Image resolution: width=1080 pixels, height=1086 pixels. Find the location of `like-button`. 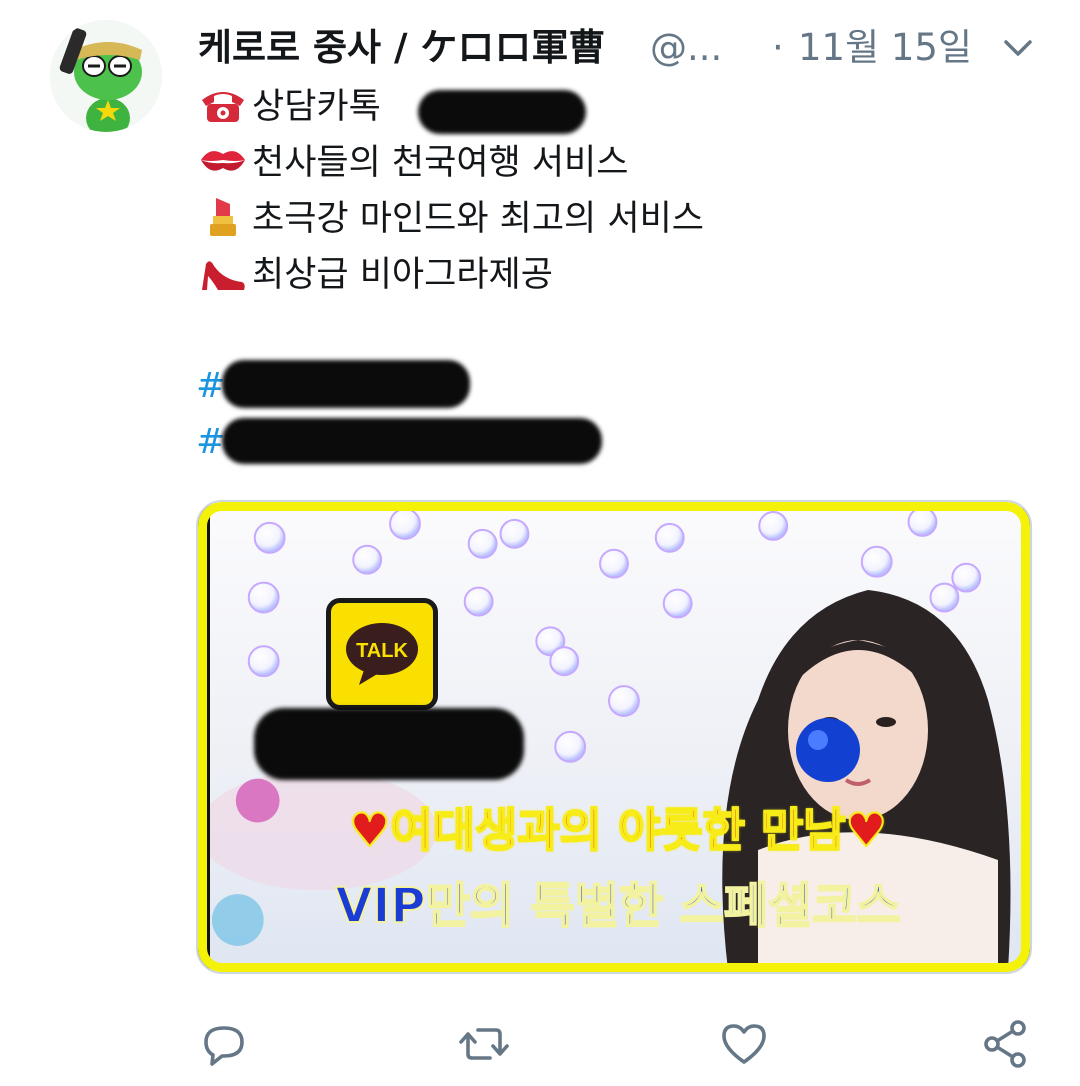

like-button is located at coordinates (744, 1044).